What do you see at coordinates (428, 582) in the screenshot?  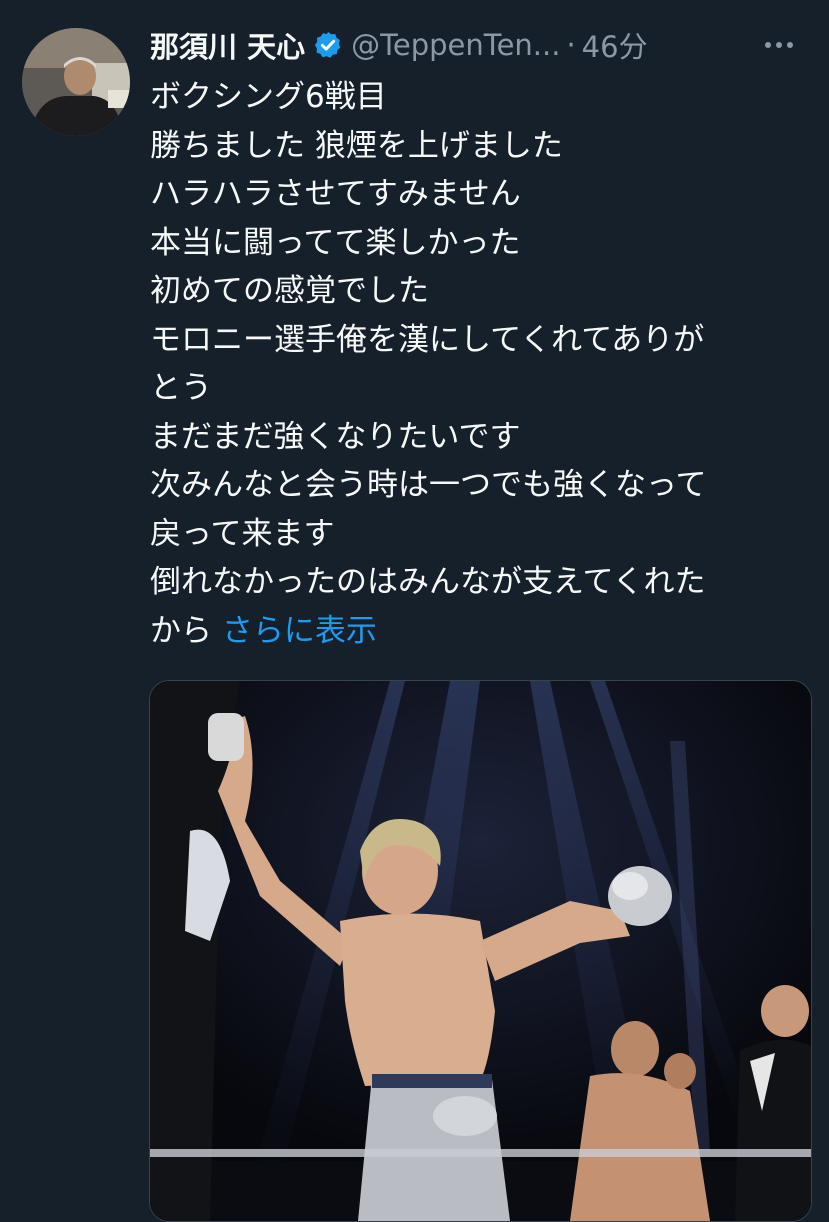 I see `tweet-text-line: 倒れなかったのはみんなが支えてくれた` at bounding box center [428, 582].